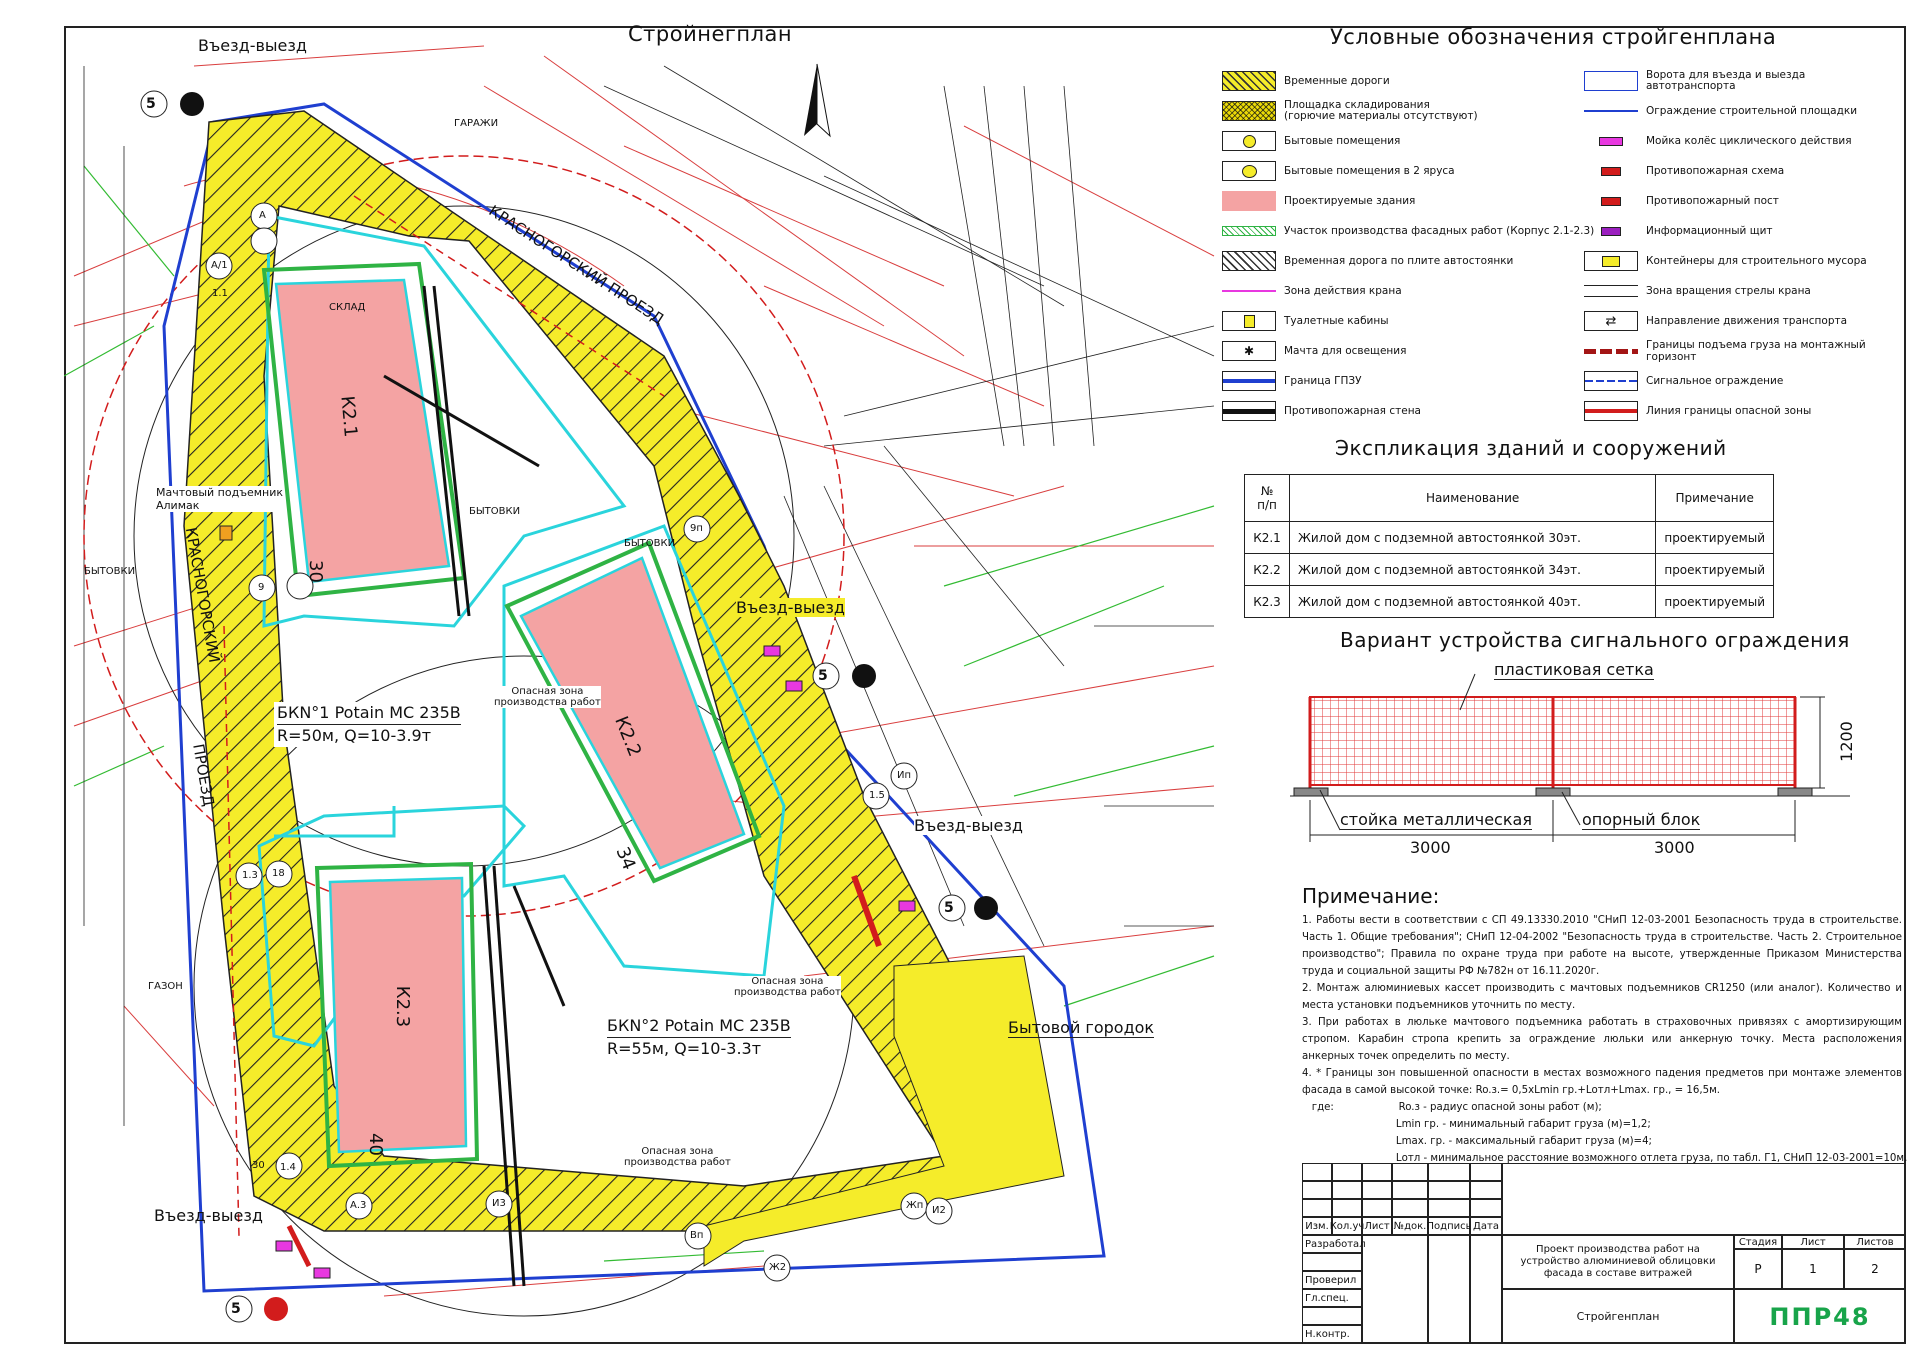 The width and height of the screenshot is (1920, 1358). I want to click on legend-label: Контейнеры для строительного мусора, so click(1756, 261).